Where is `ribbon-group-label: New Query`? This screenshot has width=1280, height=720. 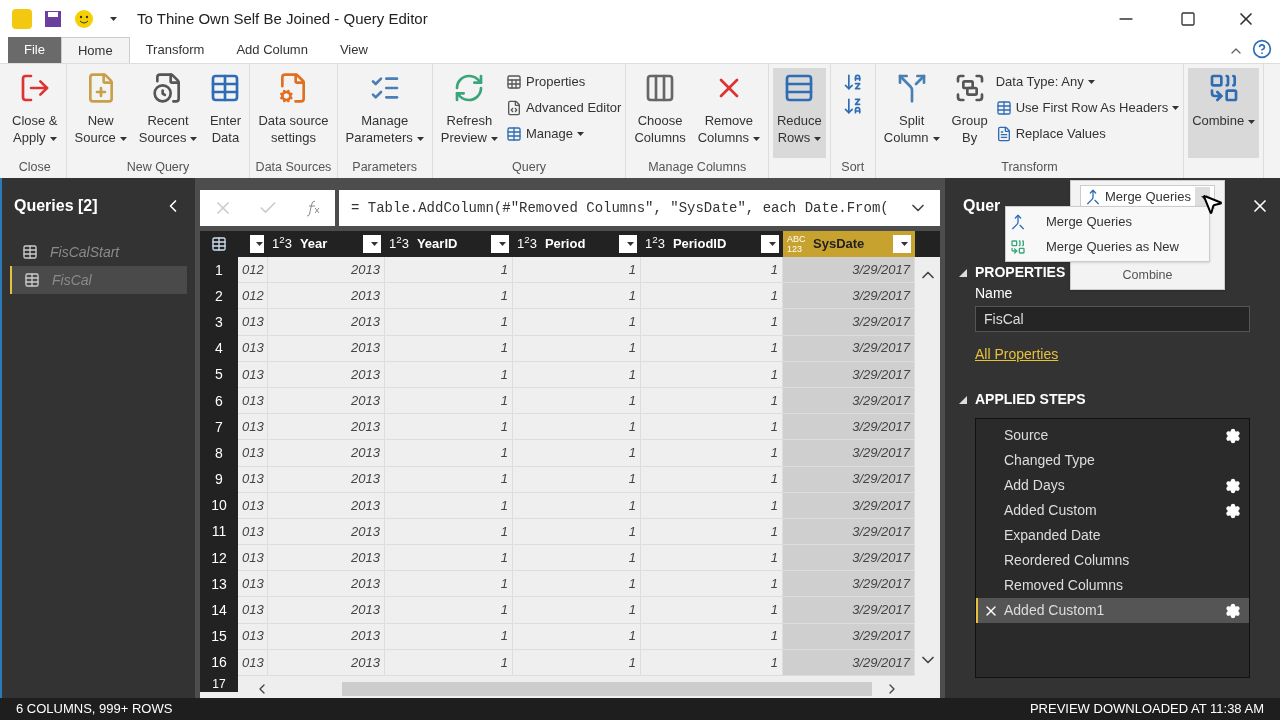 ribbon-group-label: New Query is located at coordinates (158, 167).